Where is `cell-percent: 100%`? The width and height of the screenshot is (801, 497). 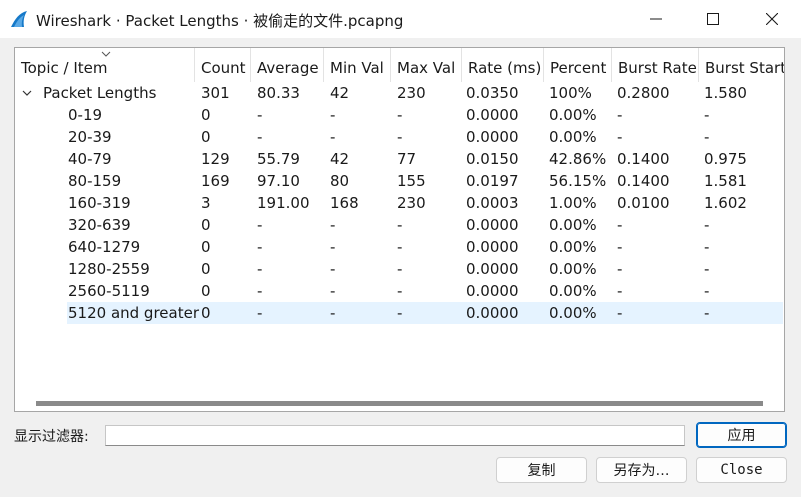 cell-percent: 100% is located at coordinates (570, 93).